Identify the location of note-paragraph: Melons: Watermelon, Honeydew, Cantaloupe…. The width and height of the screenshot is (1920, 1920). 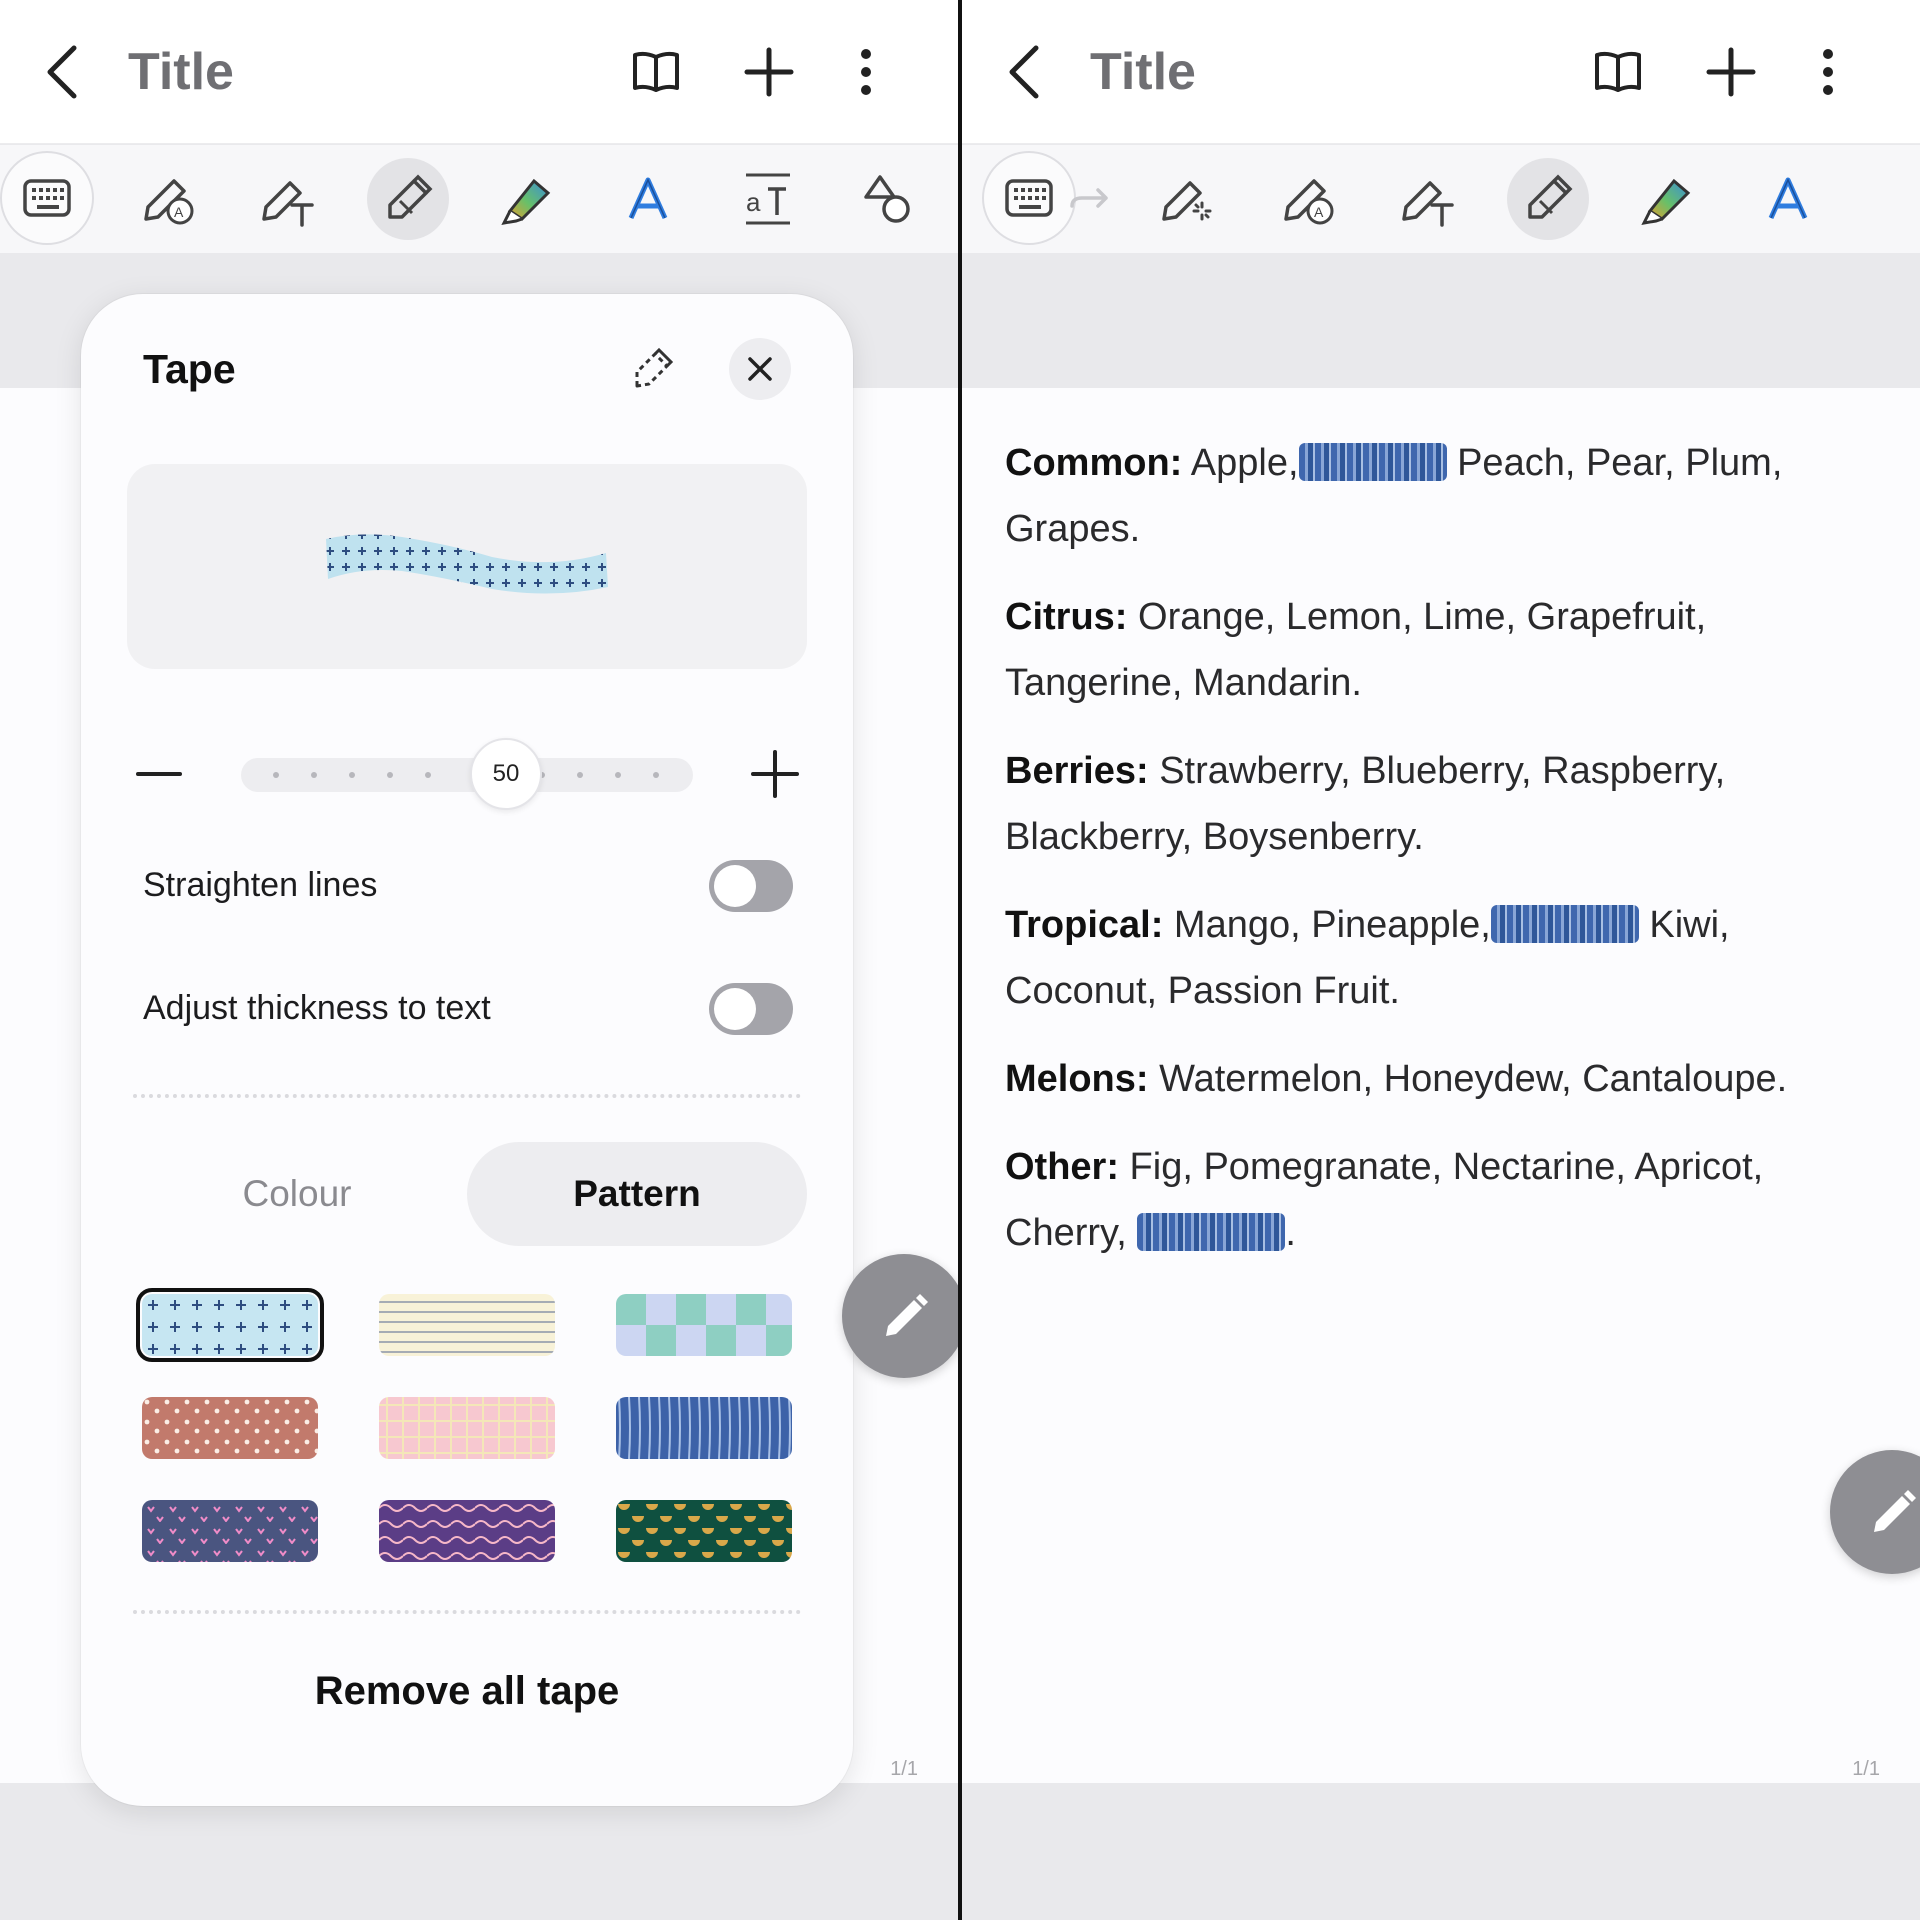
(1445, 1079).